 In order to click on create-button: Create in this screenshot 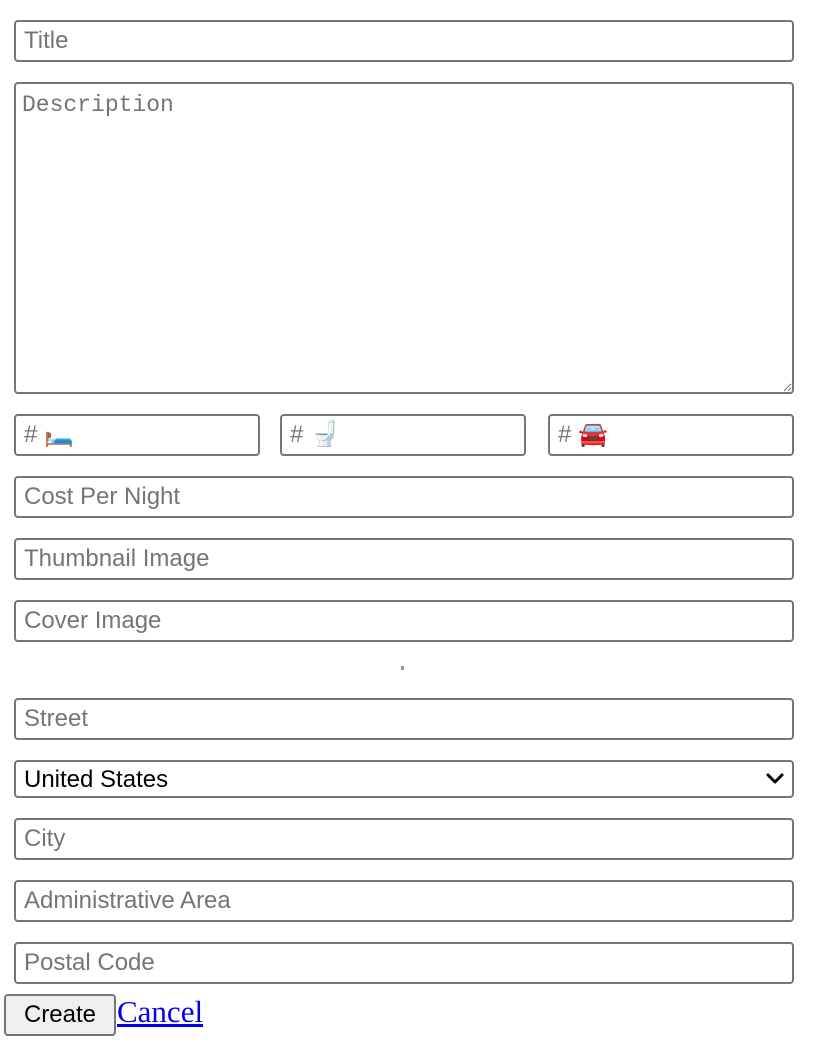, I will do `click(60, 1015)`.